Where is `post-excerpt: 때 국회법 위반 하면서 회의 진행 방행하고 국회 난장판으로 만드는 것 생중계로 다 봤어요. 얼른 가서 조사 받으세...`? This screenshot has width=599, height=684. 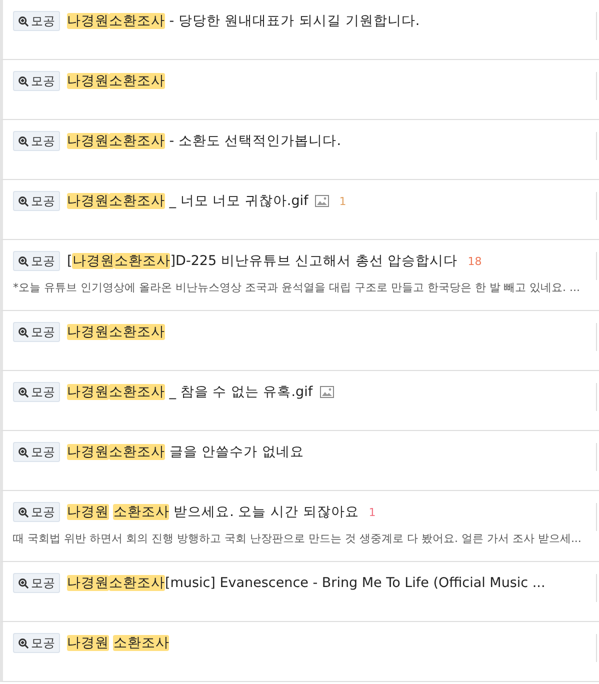
post-excerpt: 때 국회법 위반 하면서 회의 진행 방행하고 국회 난장판으로 만드는 것 생중계로 다 봤어요. 얼른 가서 조사 받으세... is located at coordinates (297, 538).